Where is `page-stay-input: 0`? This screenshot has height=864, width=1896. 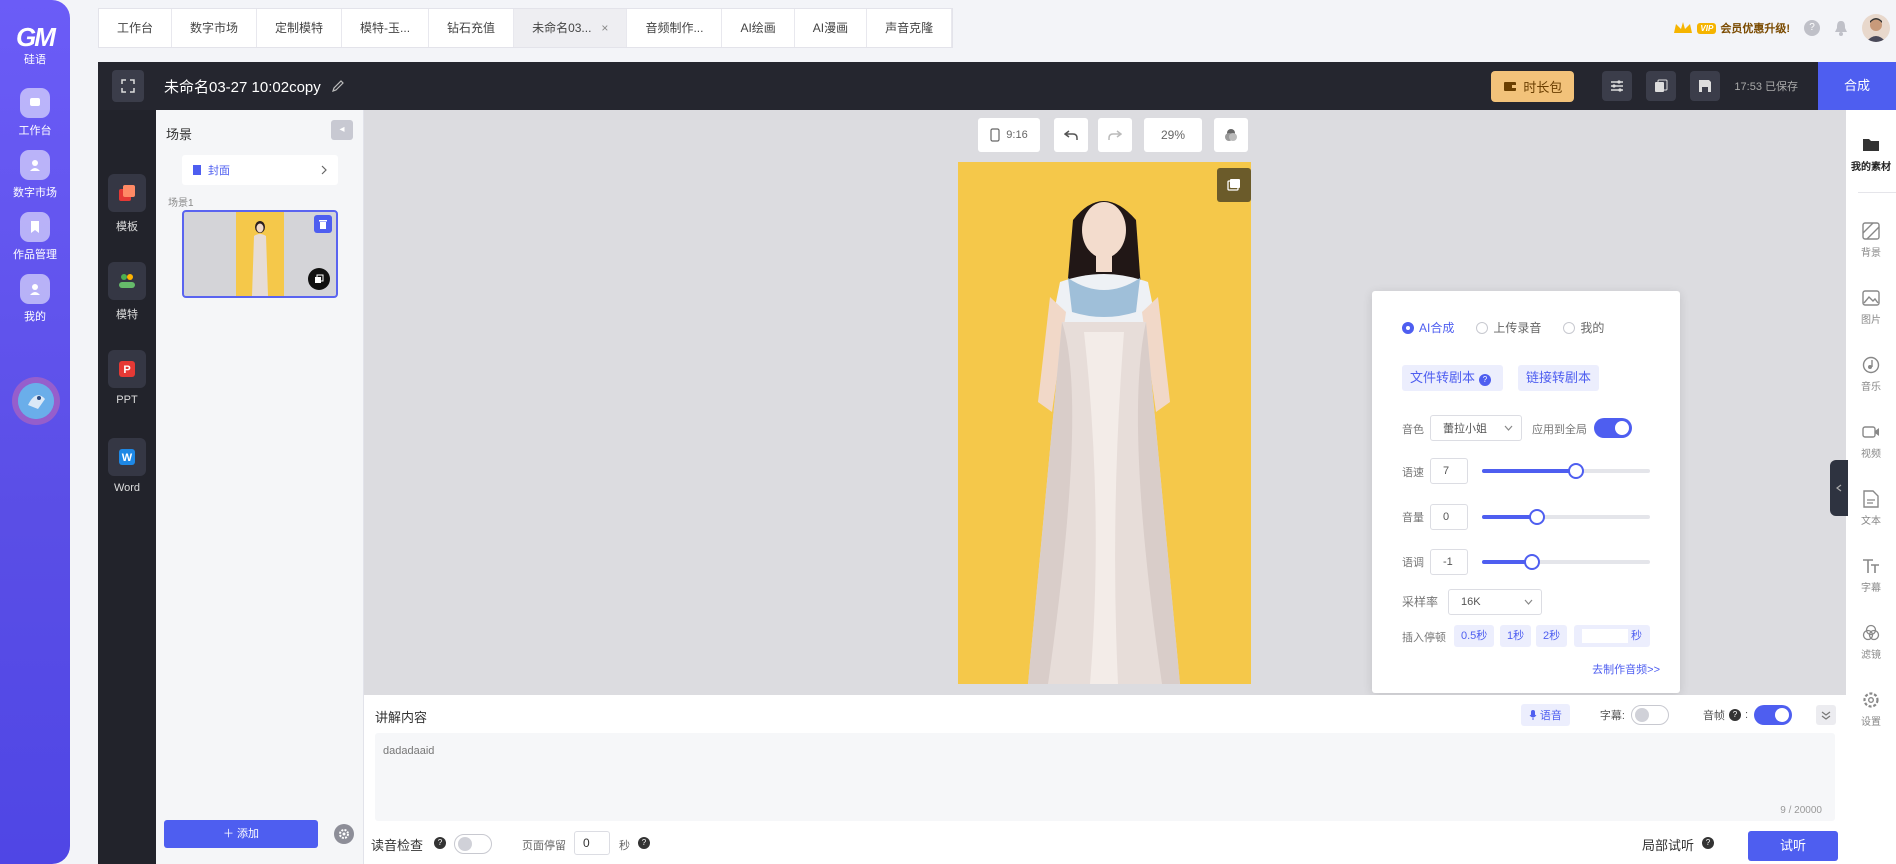 page-stay-input: 0 is located at coordinates (592, 843).